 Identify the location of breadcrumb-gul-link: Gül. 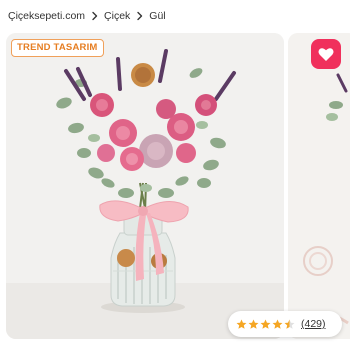
(157, 16).